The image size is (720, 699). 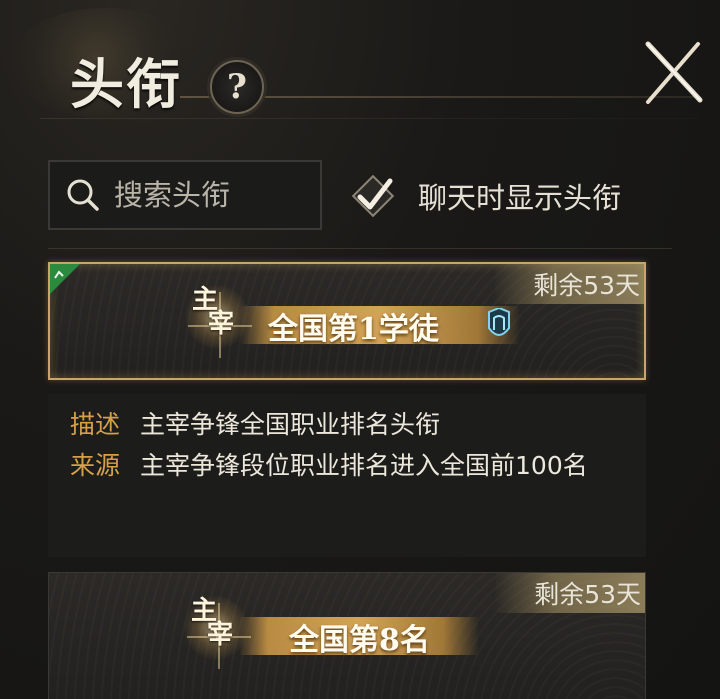 I want to click on show-title-in-chat-toggle: 聊天时显示头衔, so click(x=485, y=196).